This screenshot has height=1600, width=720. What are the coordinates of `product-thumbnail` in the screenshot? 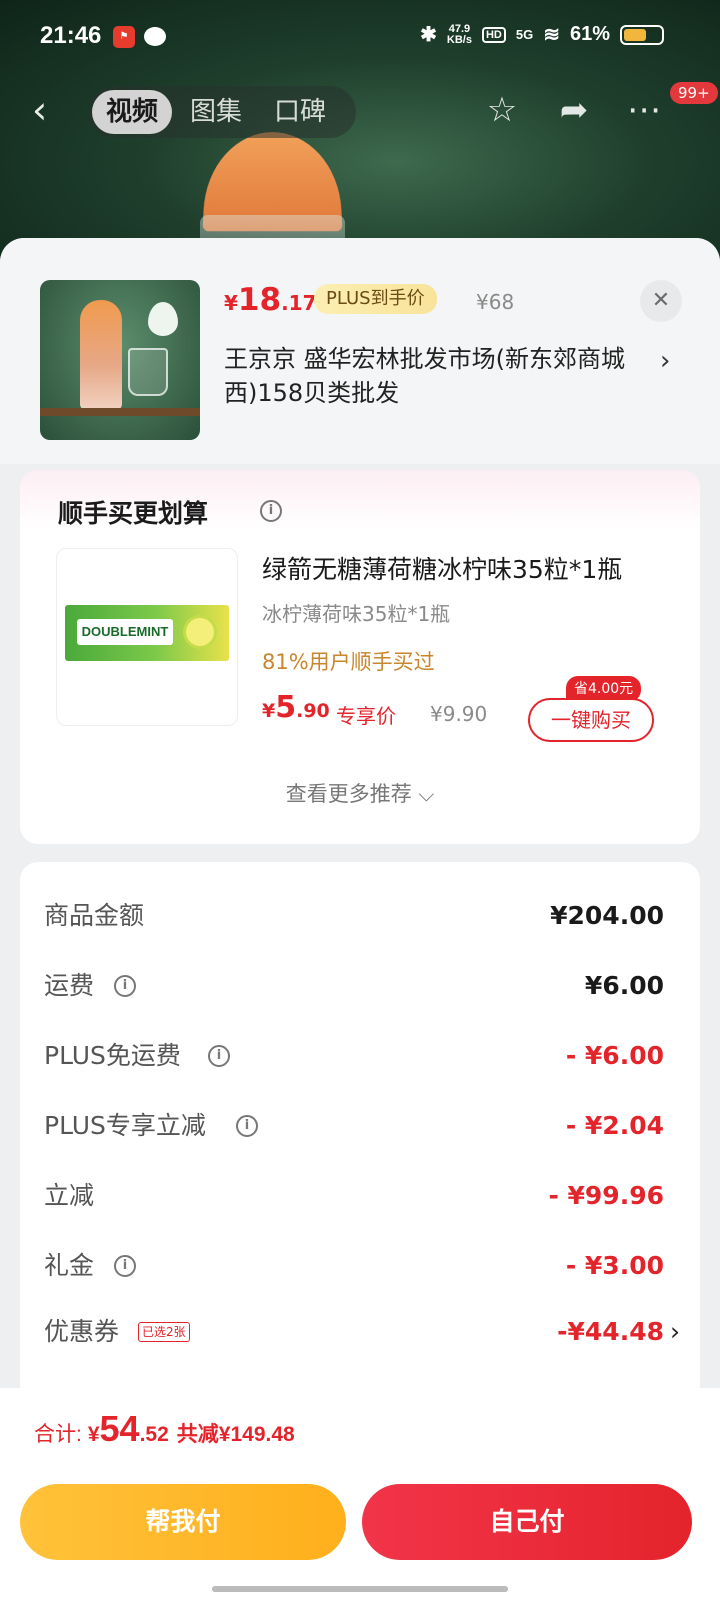 It's located at (120, 360).